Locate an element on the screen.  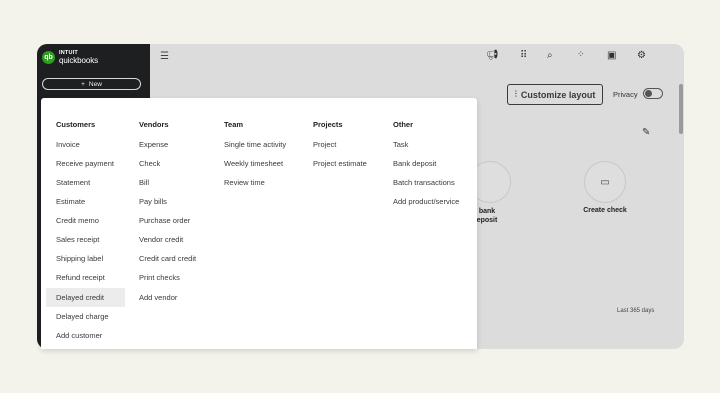
top-bar: ☰ 📢︎ ⠿ ⌕ ⁘ ▣ ⚙ is located at coordinates (417, 57).